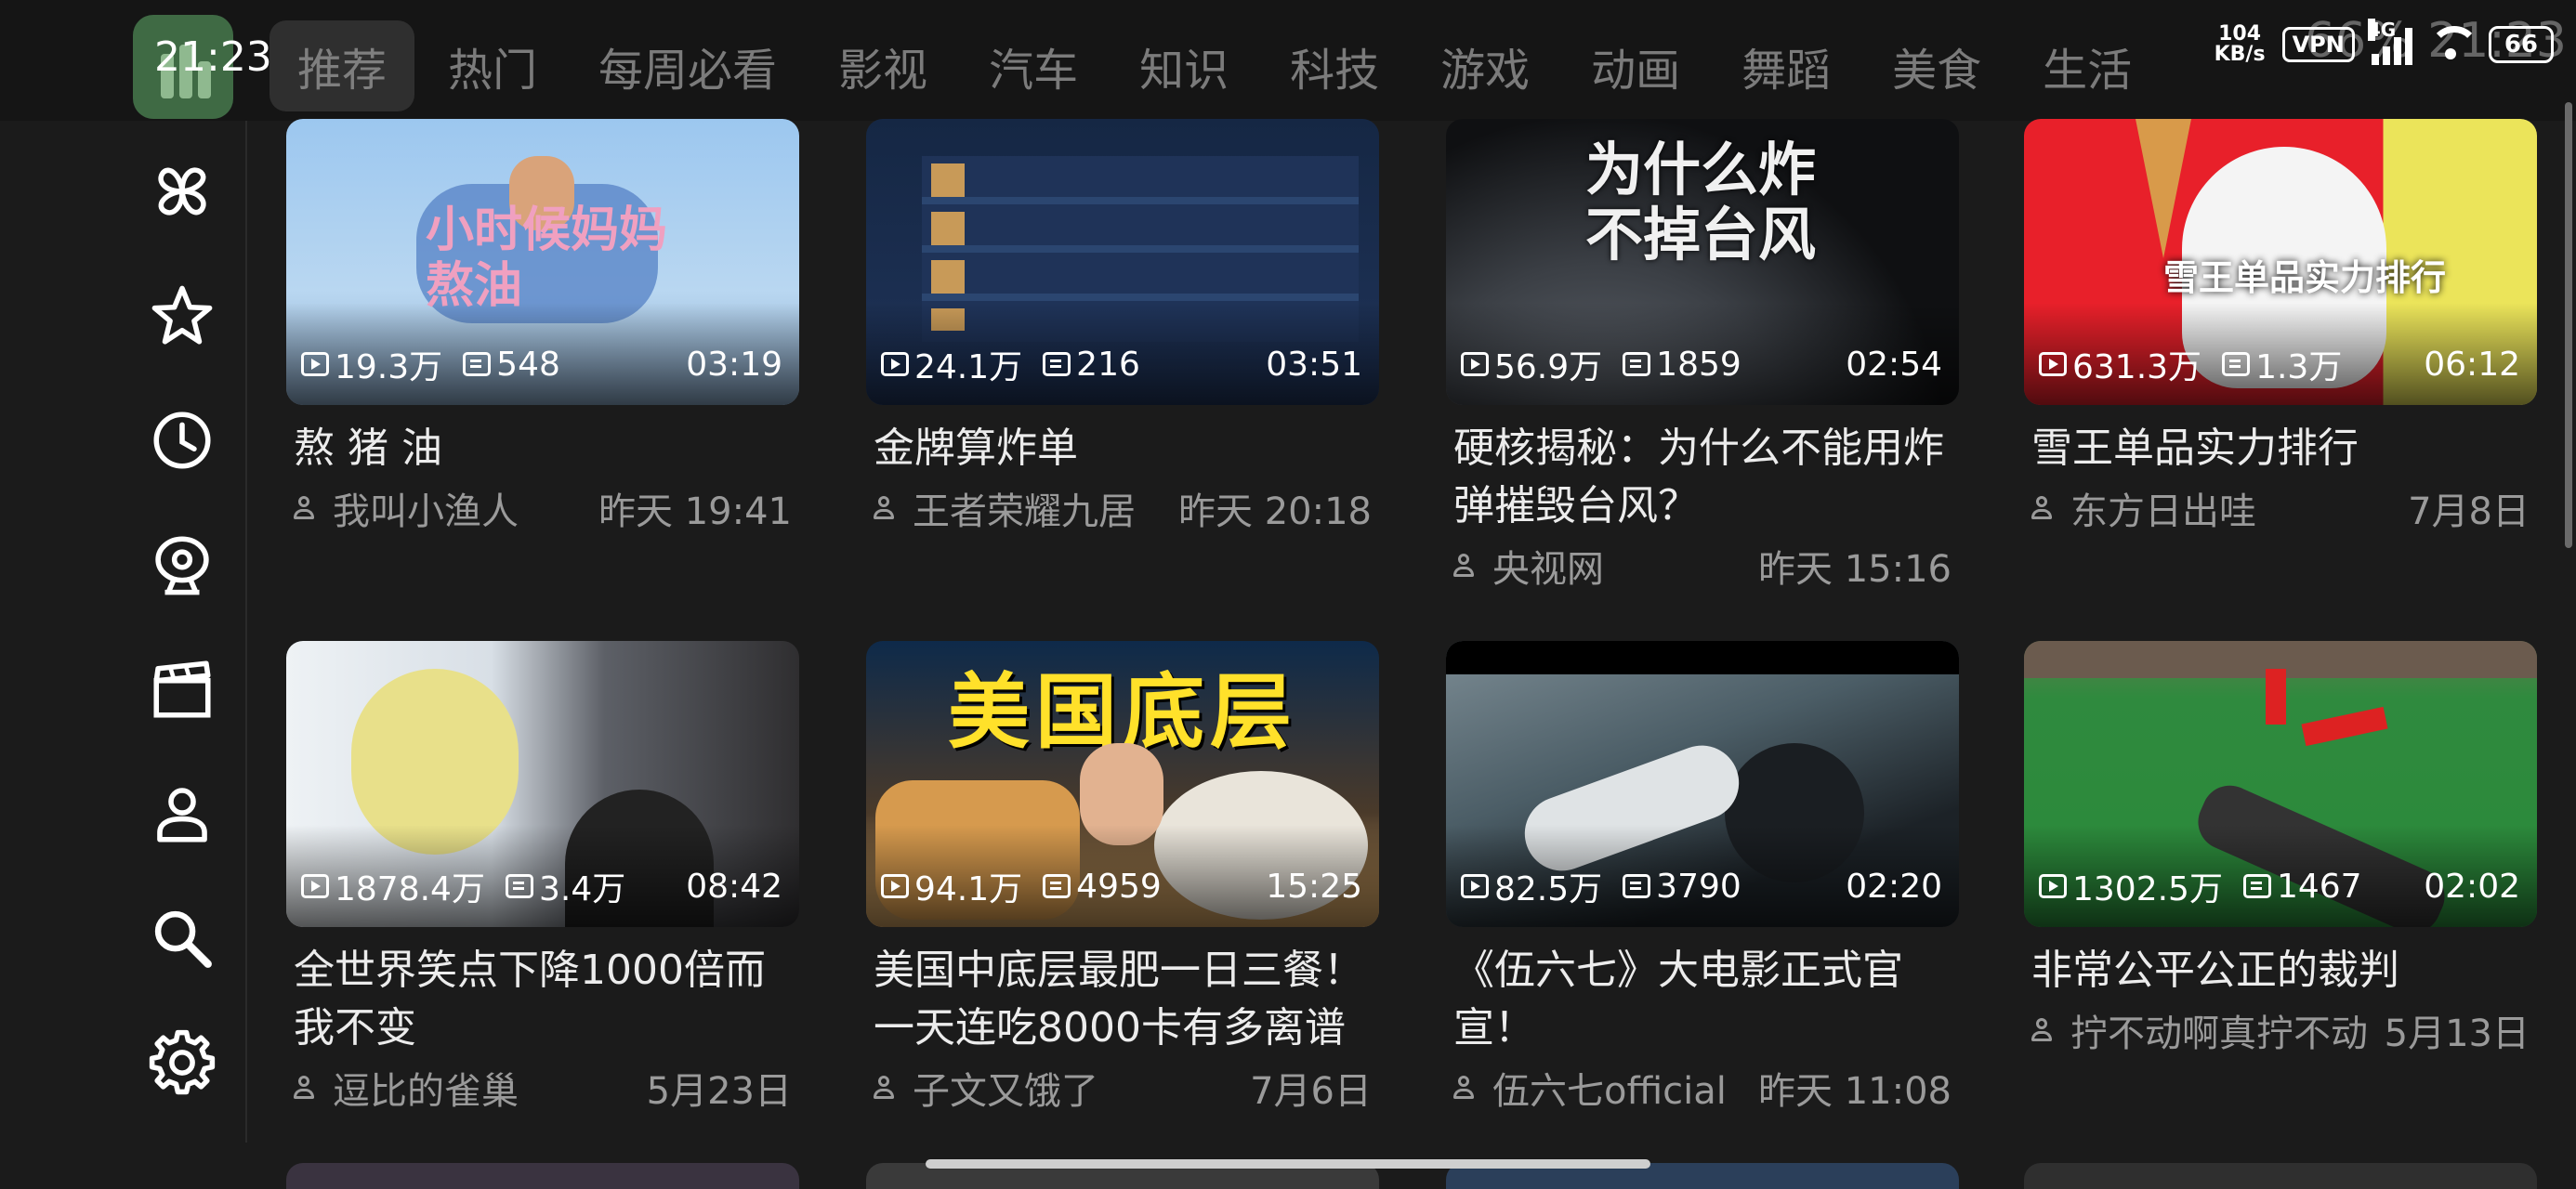 The image size is (2576, 1189). I want to click on tab-weekly: 每周必看, so click(688, 65).